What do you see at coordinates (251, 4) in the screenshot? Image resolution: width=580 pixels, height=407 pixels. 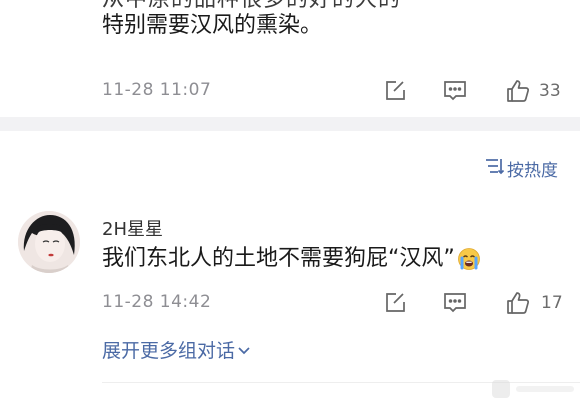 I see `previous-comment-cut-text: 从中原的品种很多的好的大的` at bounding box center [251, 4].